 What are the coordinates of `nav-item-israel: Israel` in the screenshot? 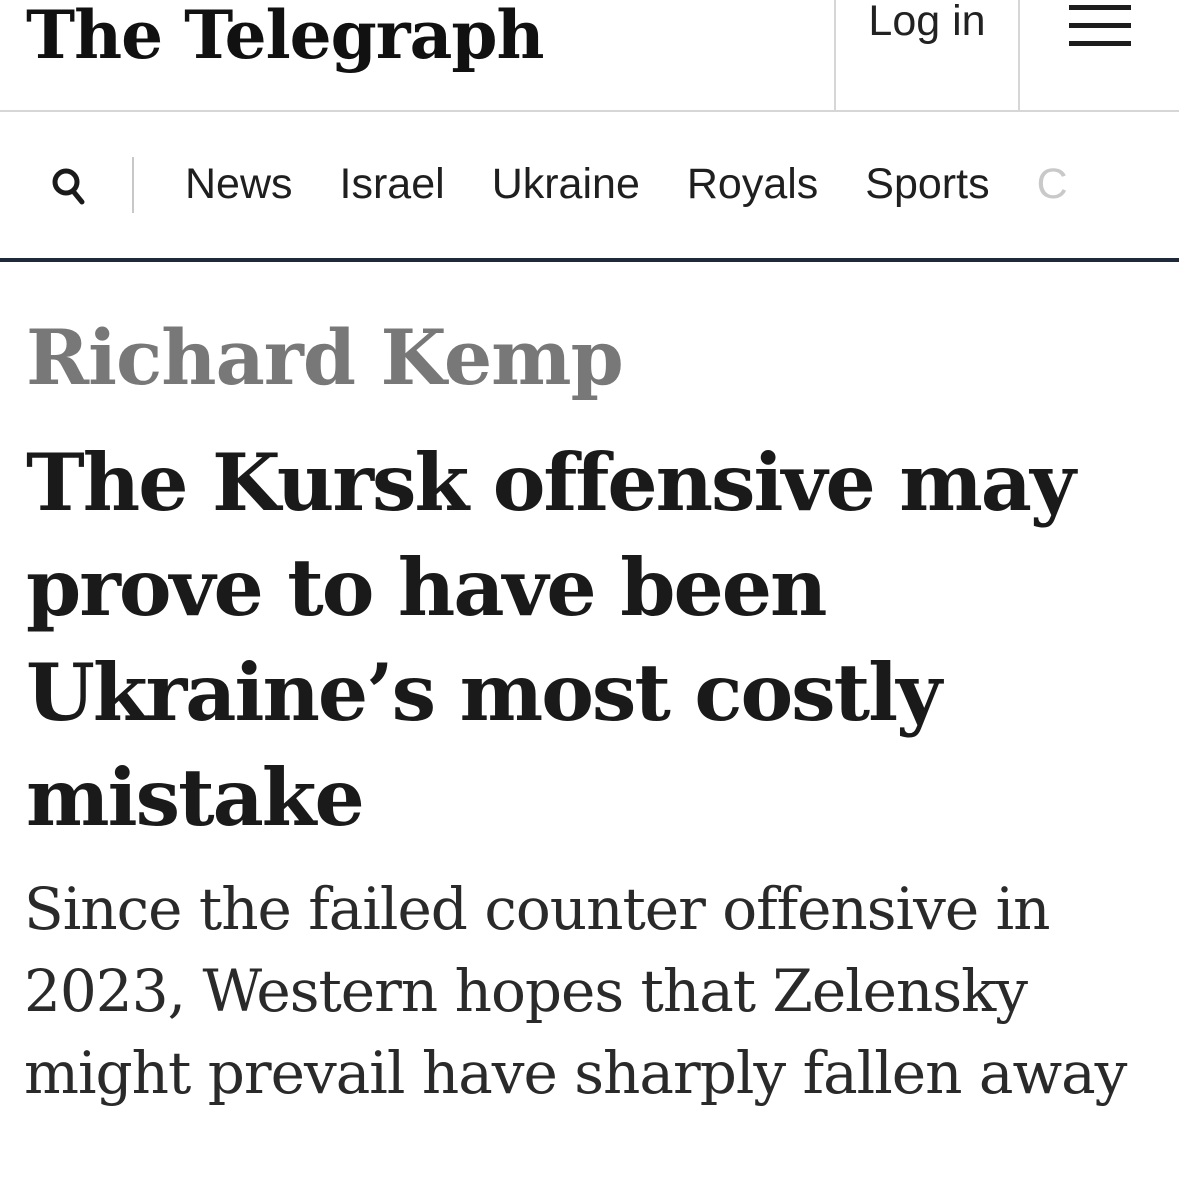 It's located at (392, 184).